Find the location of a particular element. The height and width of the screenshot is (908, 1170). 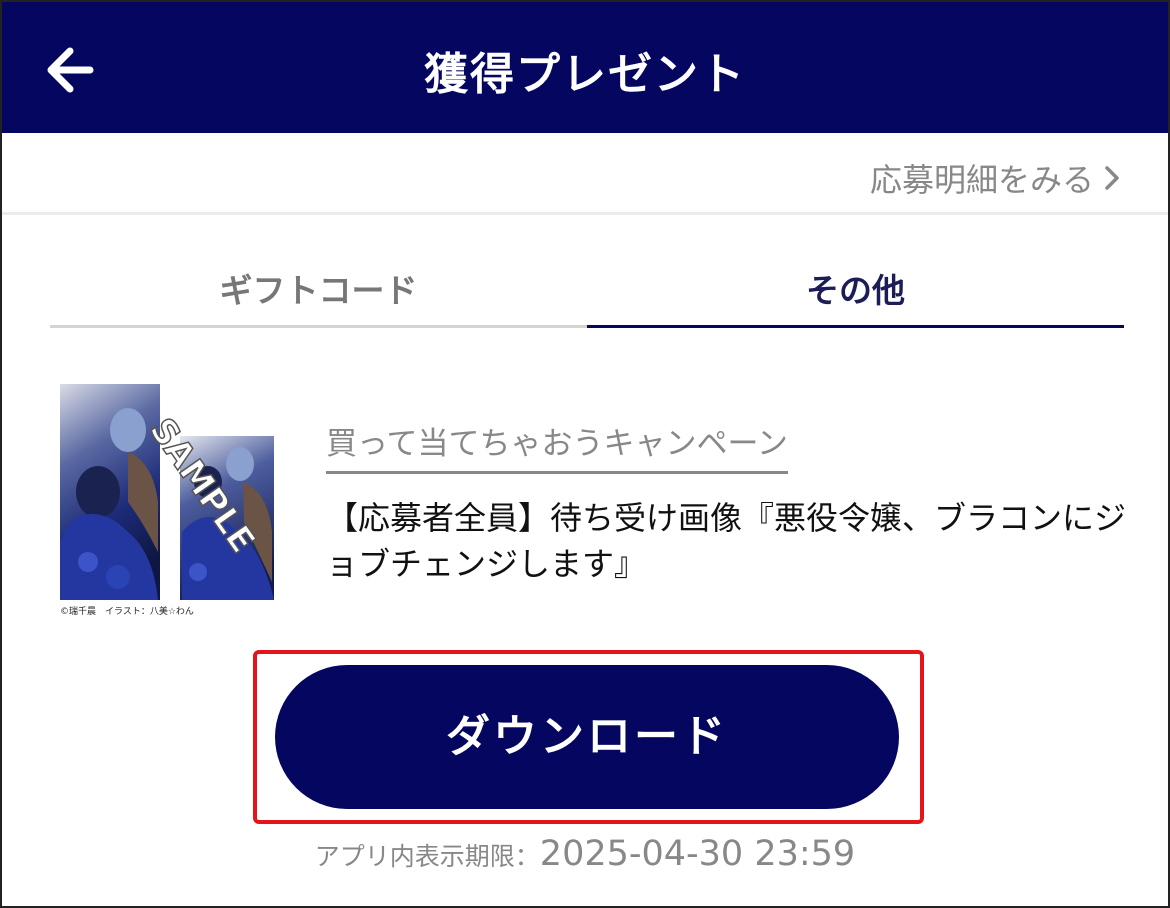

application-details-link: 応募明細をみる is located at coordinates (995, 178).